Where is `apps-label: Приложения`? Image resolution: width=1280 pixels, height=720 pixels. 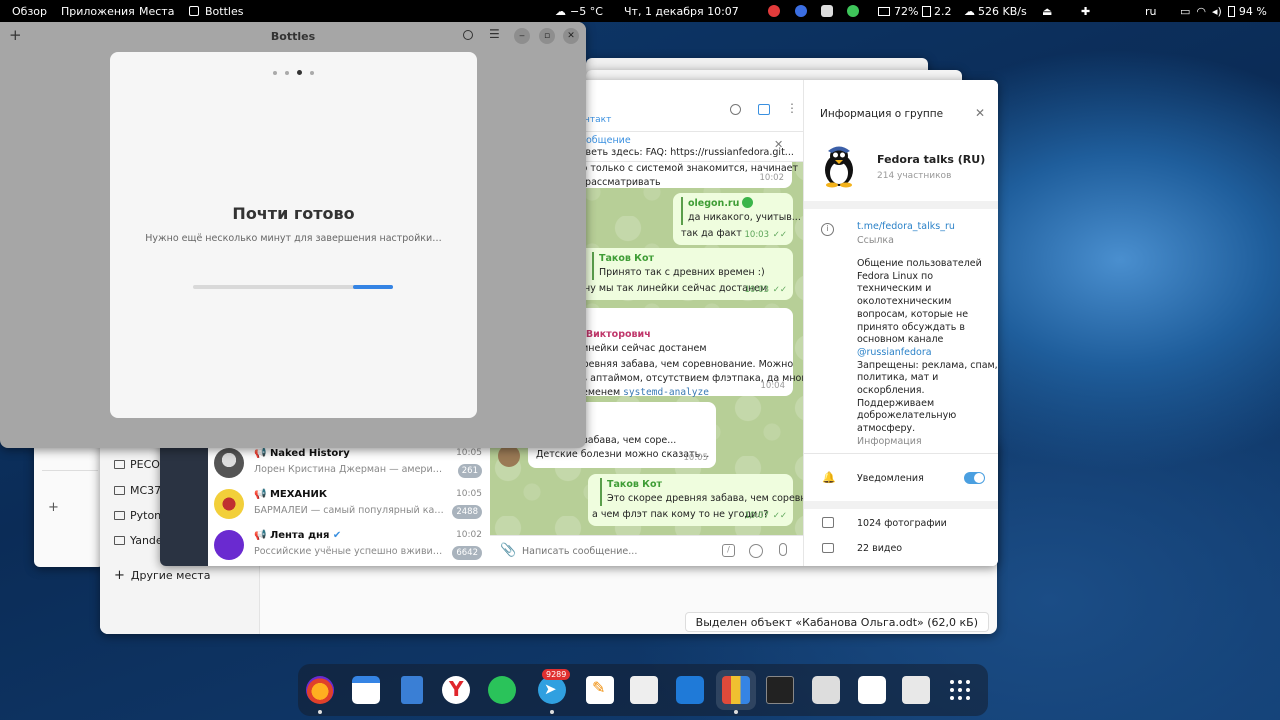
apps-label: Приложения is located at coordinates (98, 11).